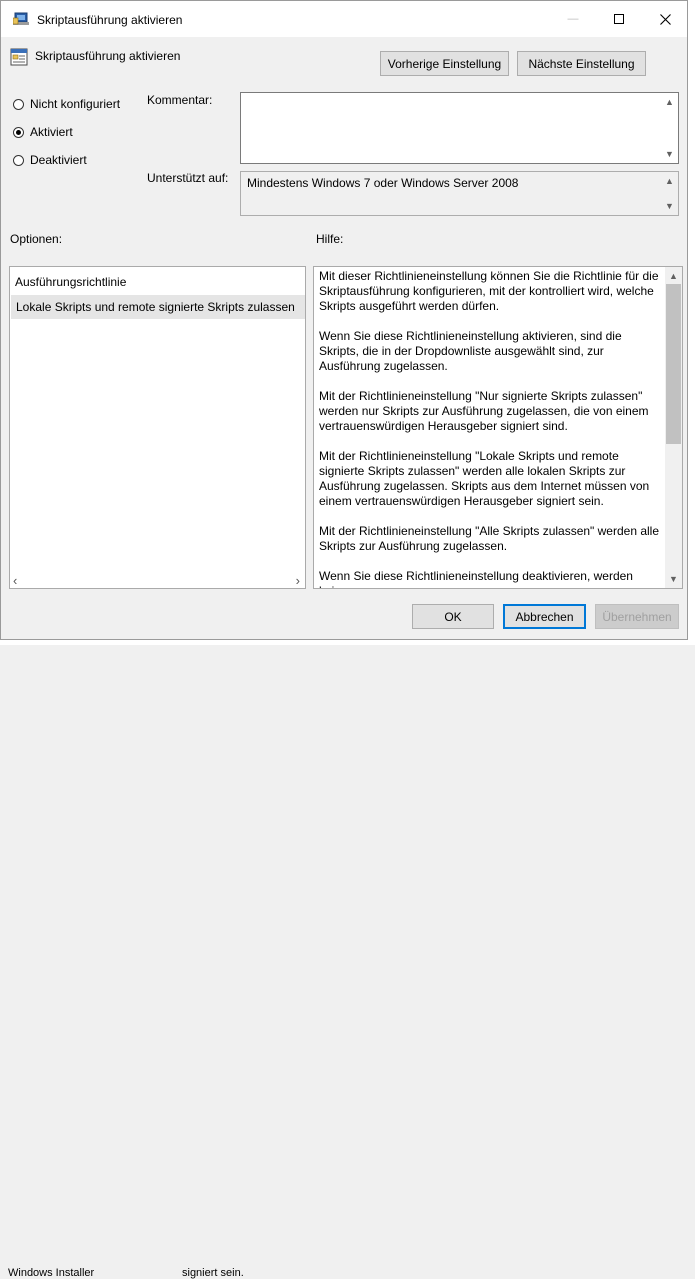 Image resolution: width=695 pixels, height=1279 pixels. I want to click on cancel-button: Abbrechen, so click(544, 616).